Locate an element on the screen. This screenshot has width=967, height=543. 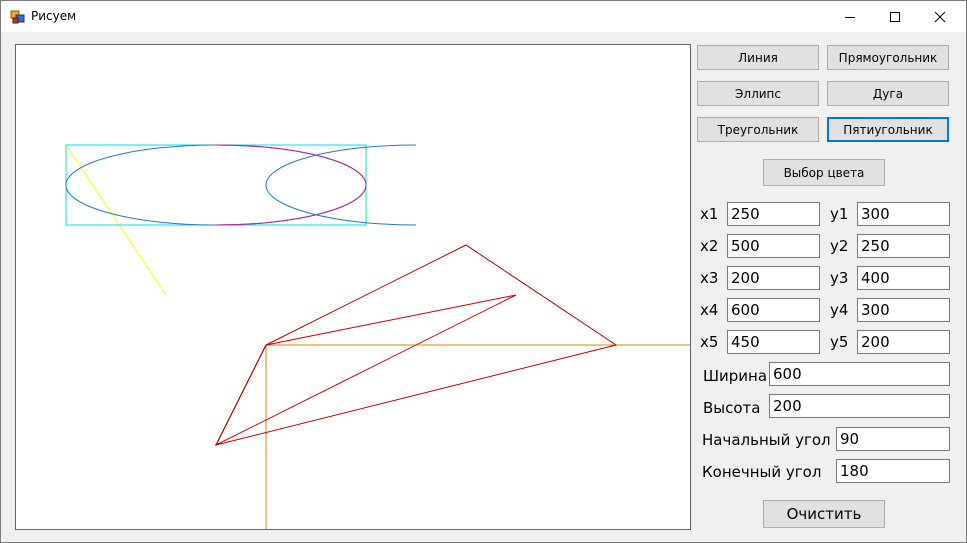
y2-field: 250 is located at coordinates (903, 246).